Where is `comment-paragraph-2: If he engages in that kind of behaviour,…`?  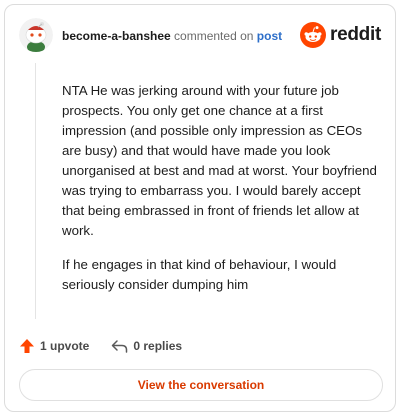
comment-paragraph-2: If he engages in that kind of behaviour,… is located at coordinates (199, 274).